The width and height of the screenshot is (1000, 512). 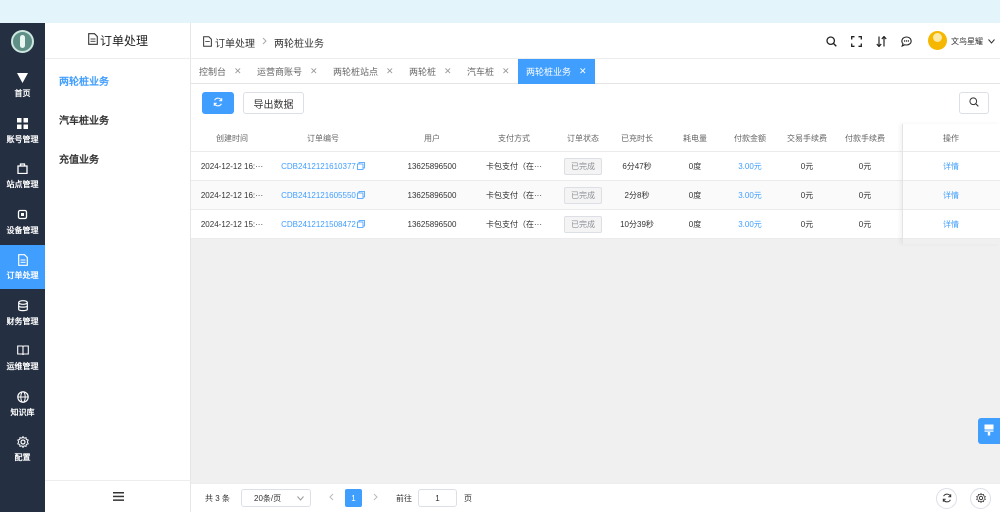 I want to click on tab-car-piles: 汽车桩 ✕, so click(x=488, y=71).